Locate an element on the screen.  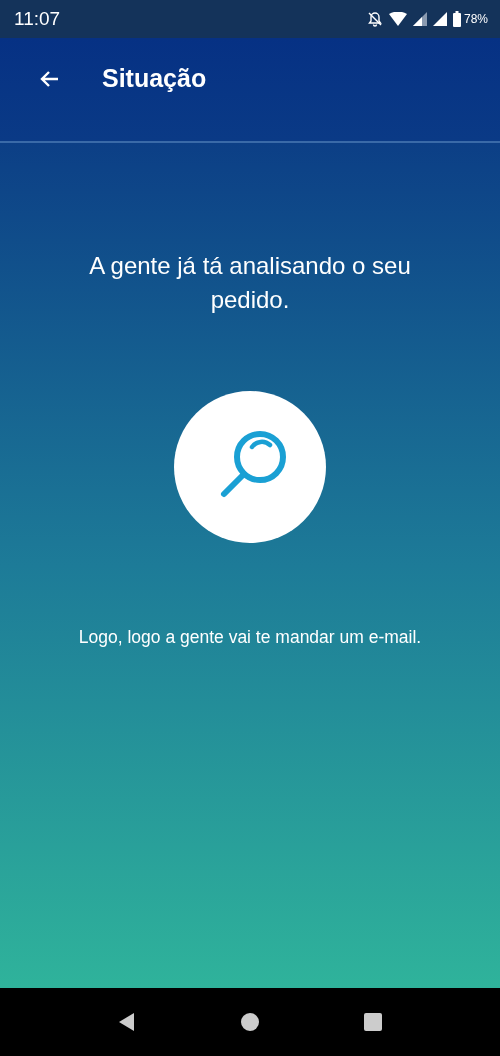
battery-percentage: 78% is located at coordinates (475, 19).